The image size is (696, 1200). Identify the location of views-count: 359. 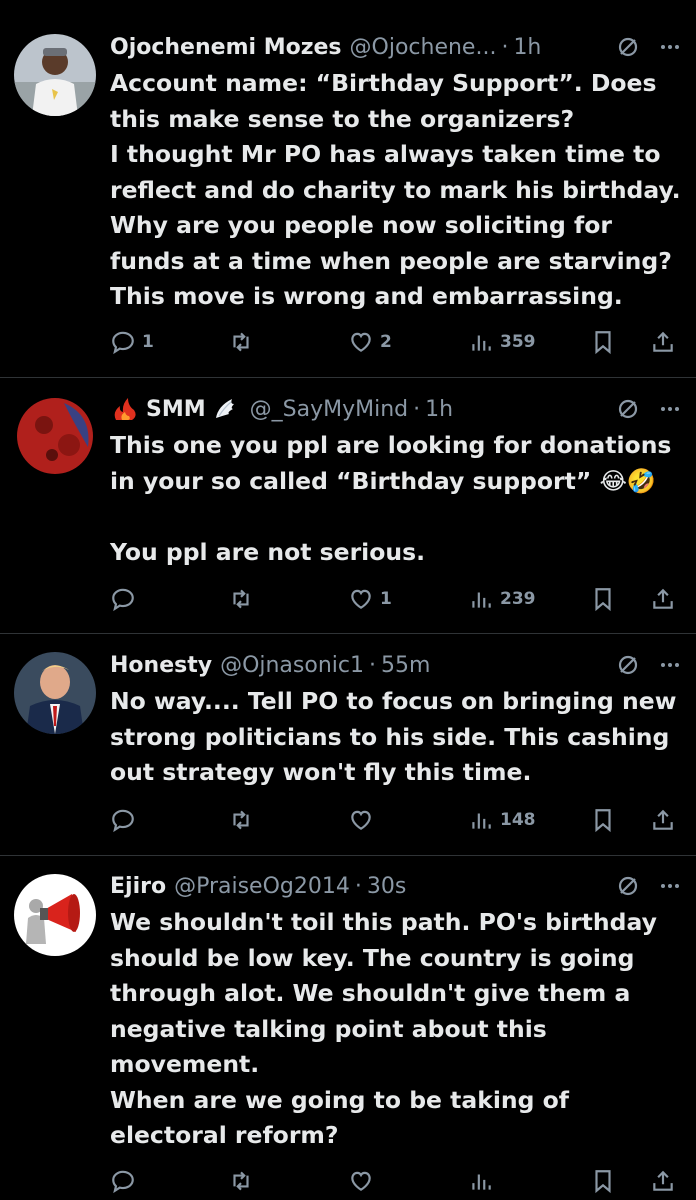
(518, 342).